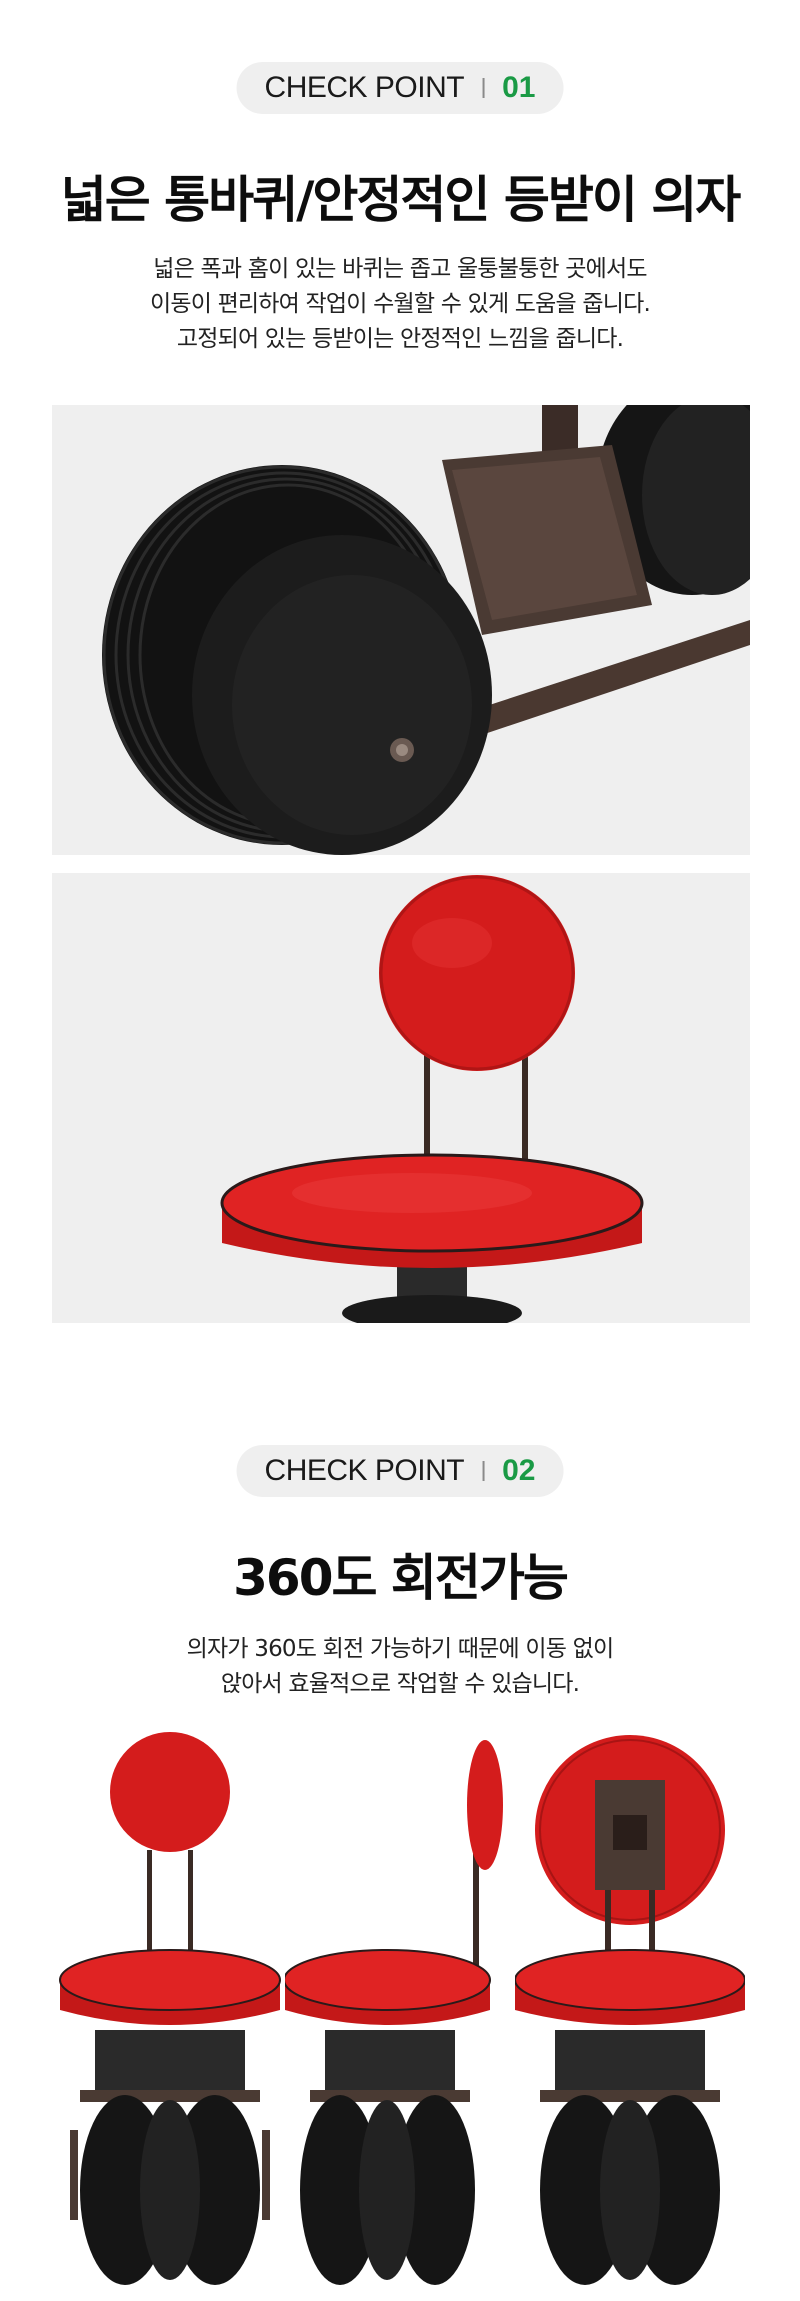 This screenshot has width=800, height=2301. Describe the element at coordinates (400, 1684) in the screenshot. I see `description-line: 앉아서 효율적으로 작업할 수 있습니다.` at that location.